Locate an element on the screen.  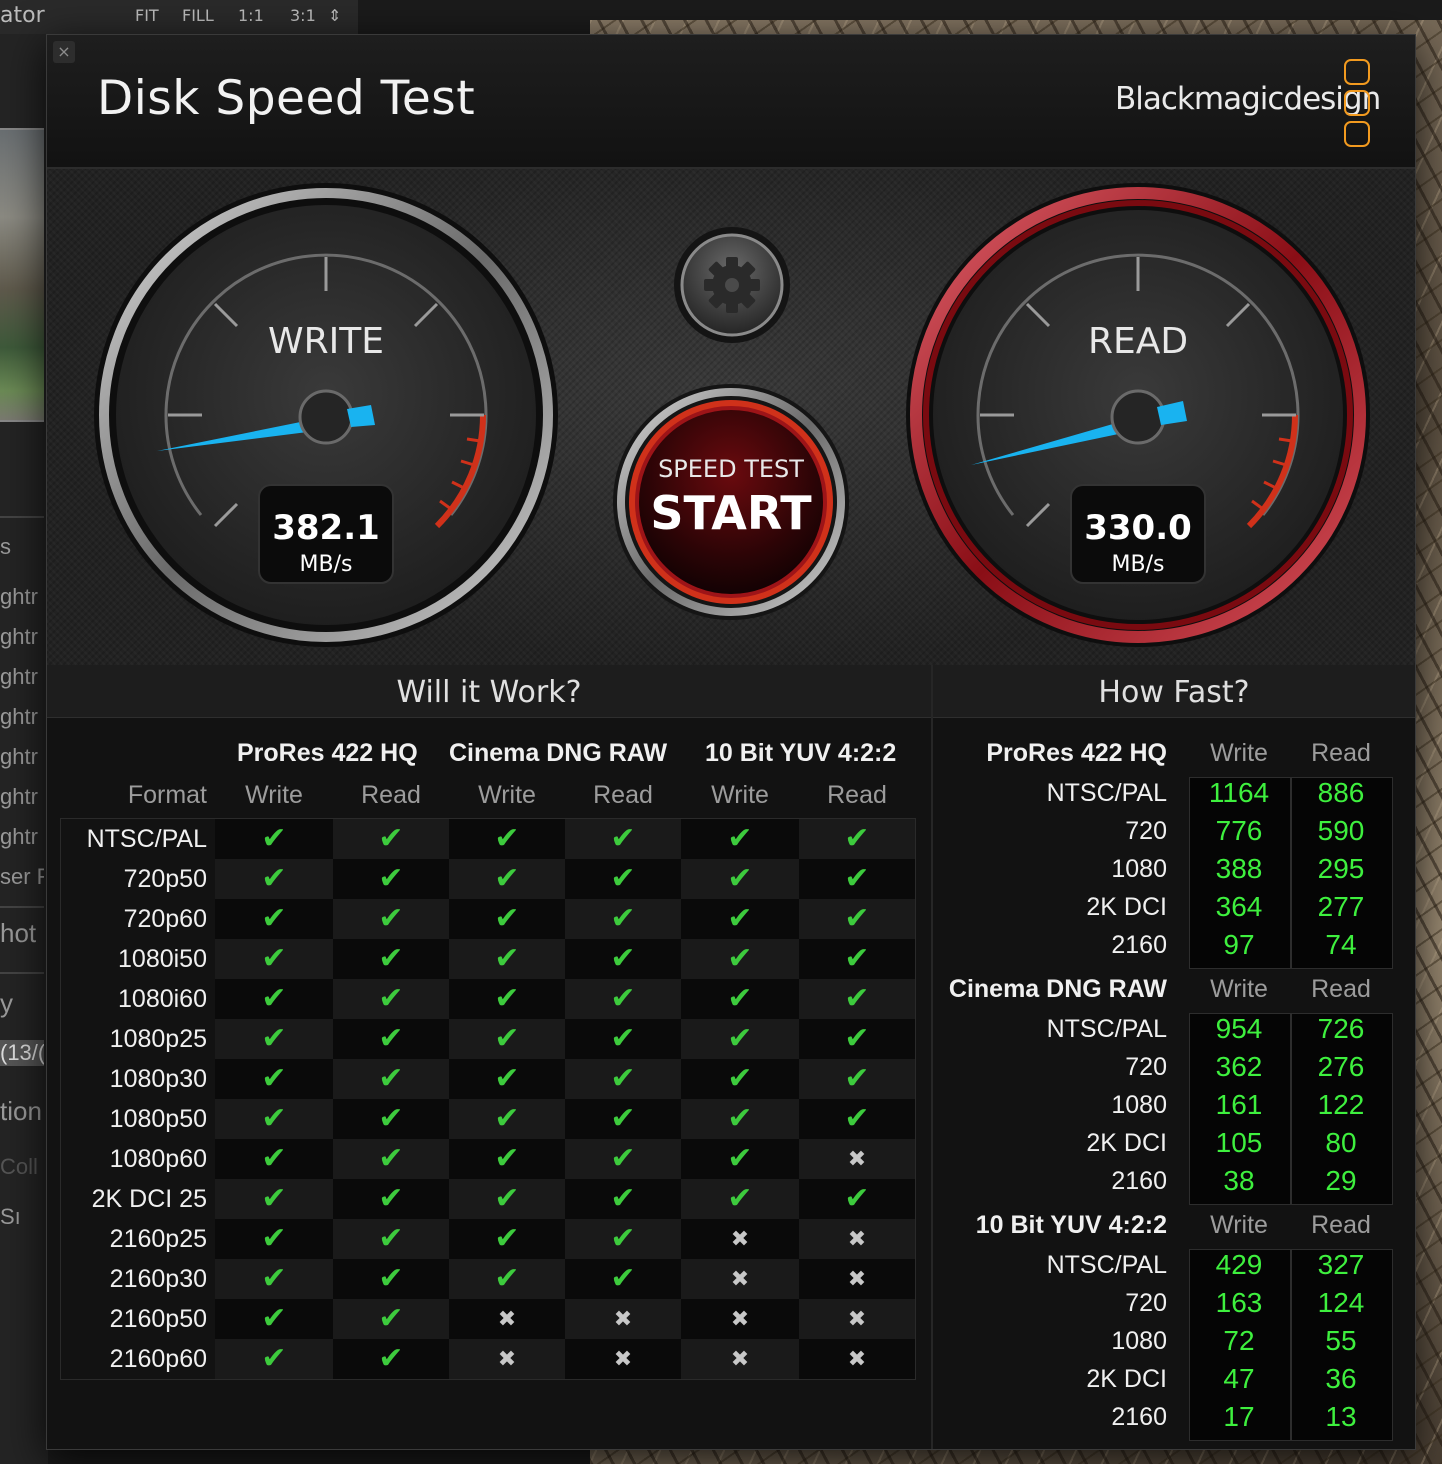
table-row: 2160p25 ✔ ✔ ✔ ✔ ✖ ✖ is located at coordinates (488, 1239).